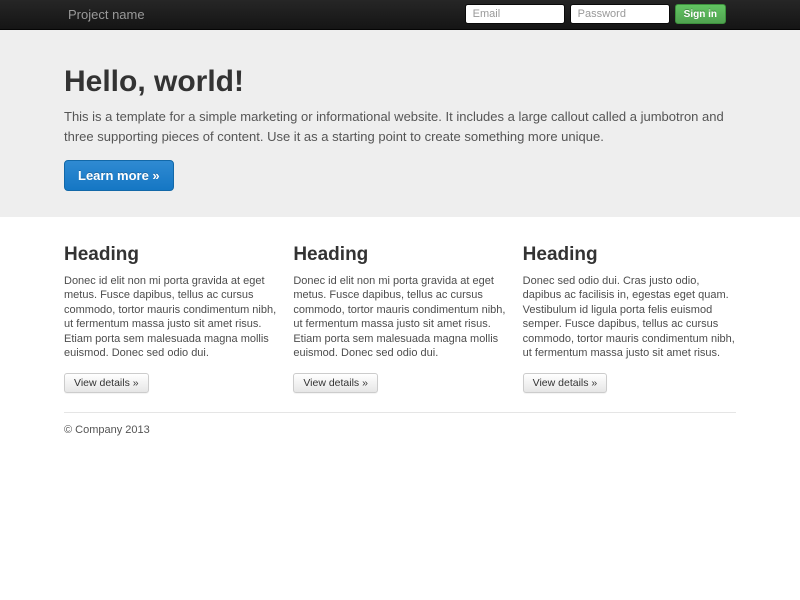 The image size is (800, 600). What do you see at coordinates (400, 430) in the screenshot?
I see `footer: © Company 2013` at bounding box center [400, 430].